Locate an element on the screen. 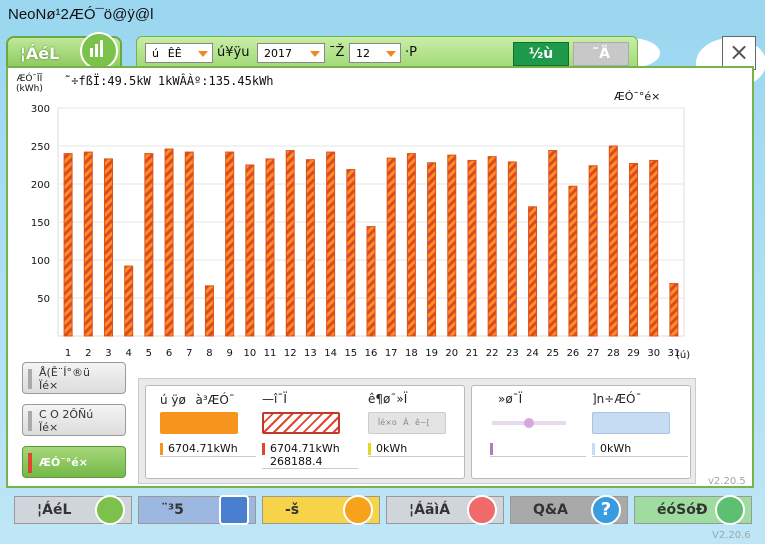 The width and height of the screenshot is (765, 544). nav-uchichare: ¦ÁãìÁ is located at coordinates (445, 510).